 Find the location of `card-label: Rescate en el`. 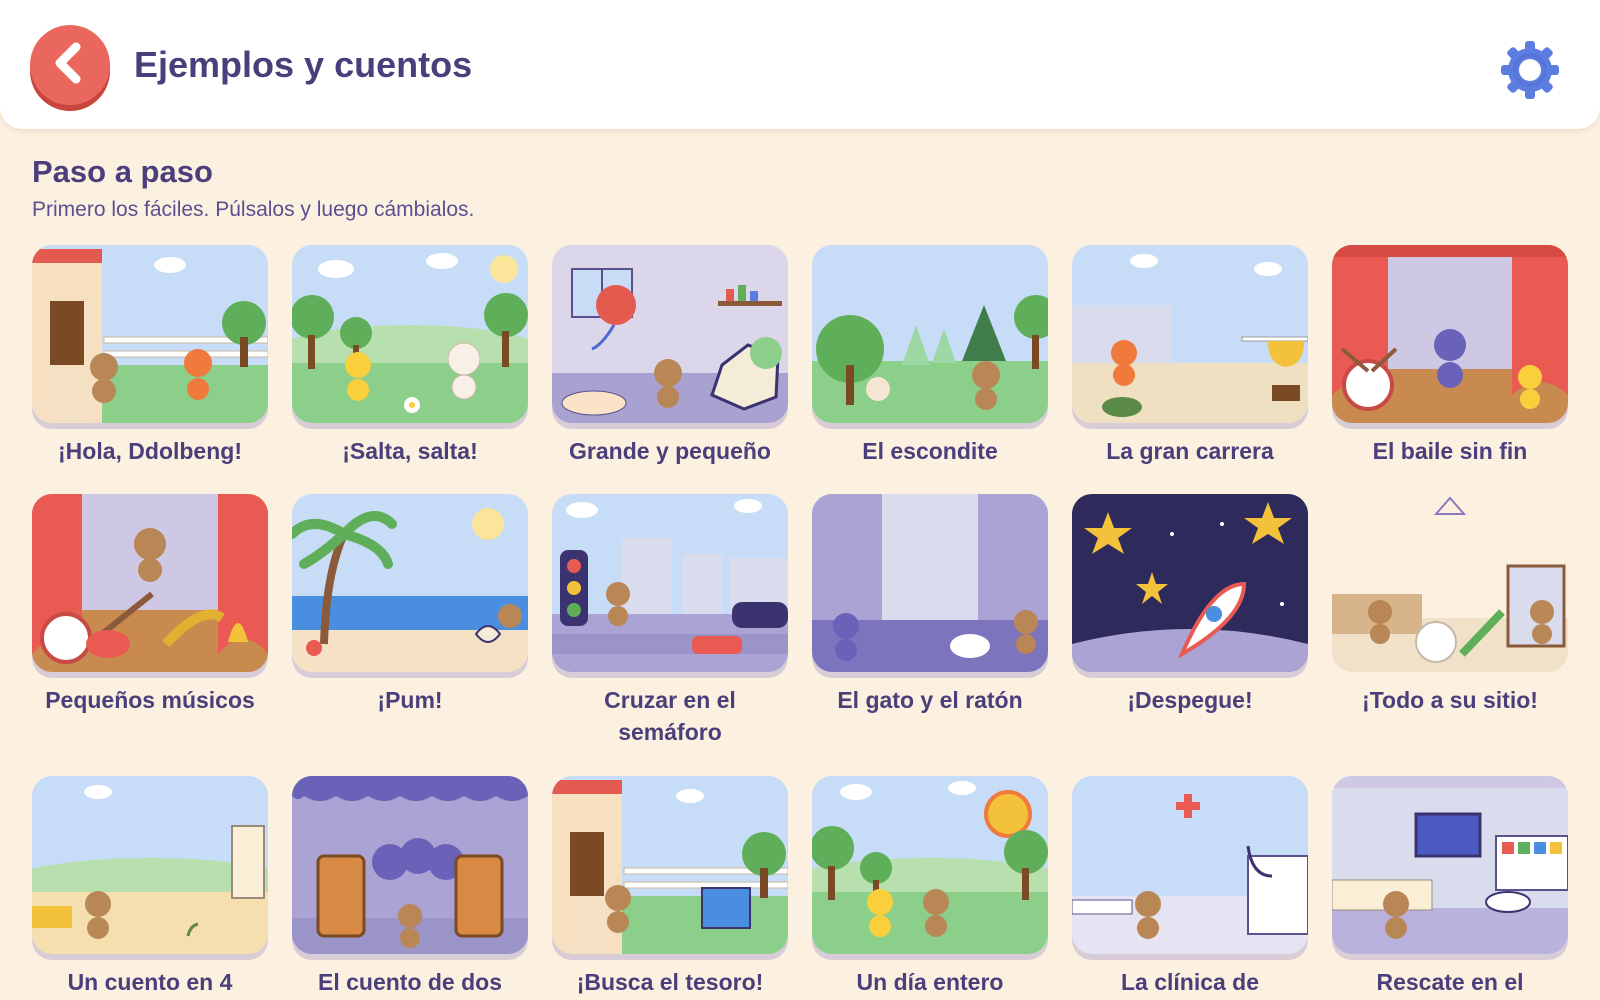

card-label: Rescate en el is located at coordinates (1450, 982).